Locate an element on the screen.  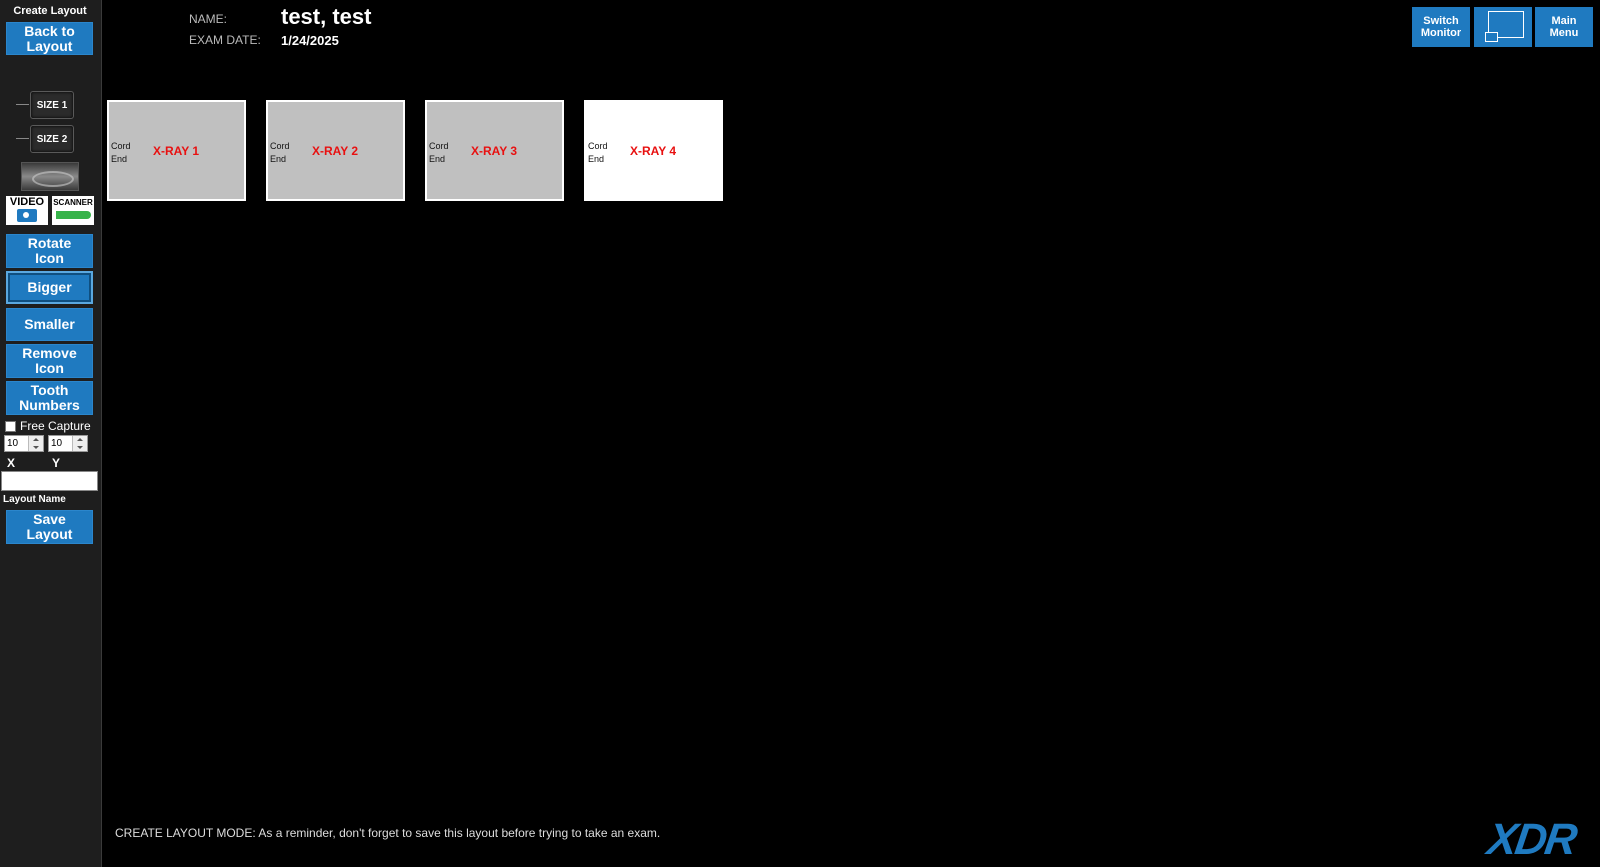
scanner-bar-icon is located at coordinates (73, 215).